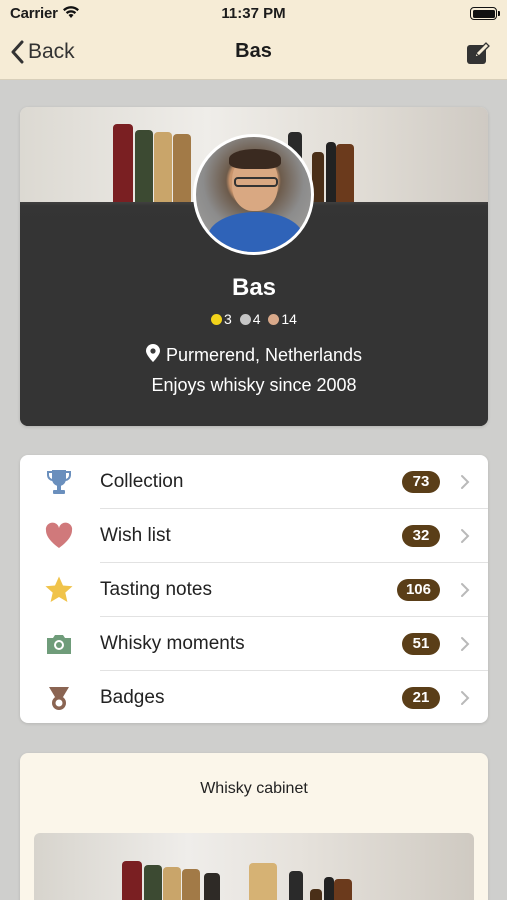  I want to click on bronze-medal-count: 14, so click(282, 319).